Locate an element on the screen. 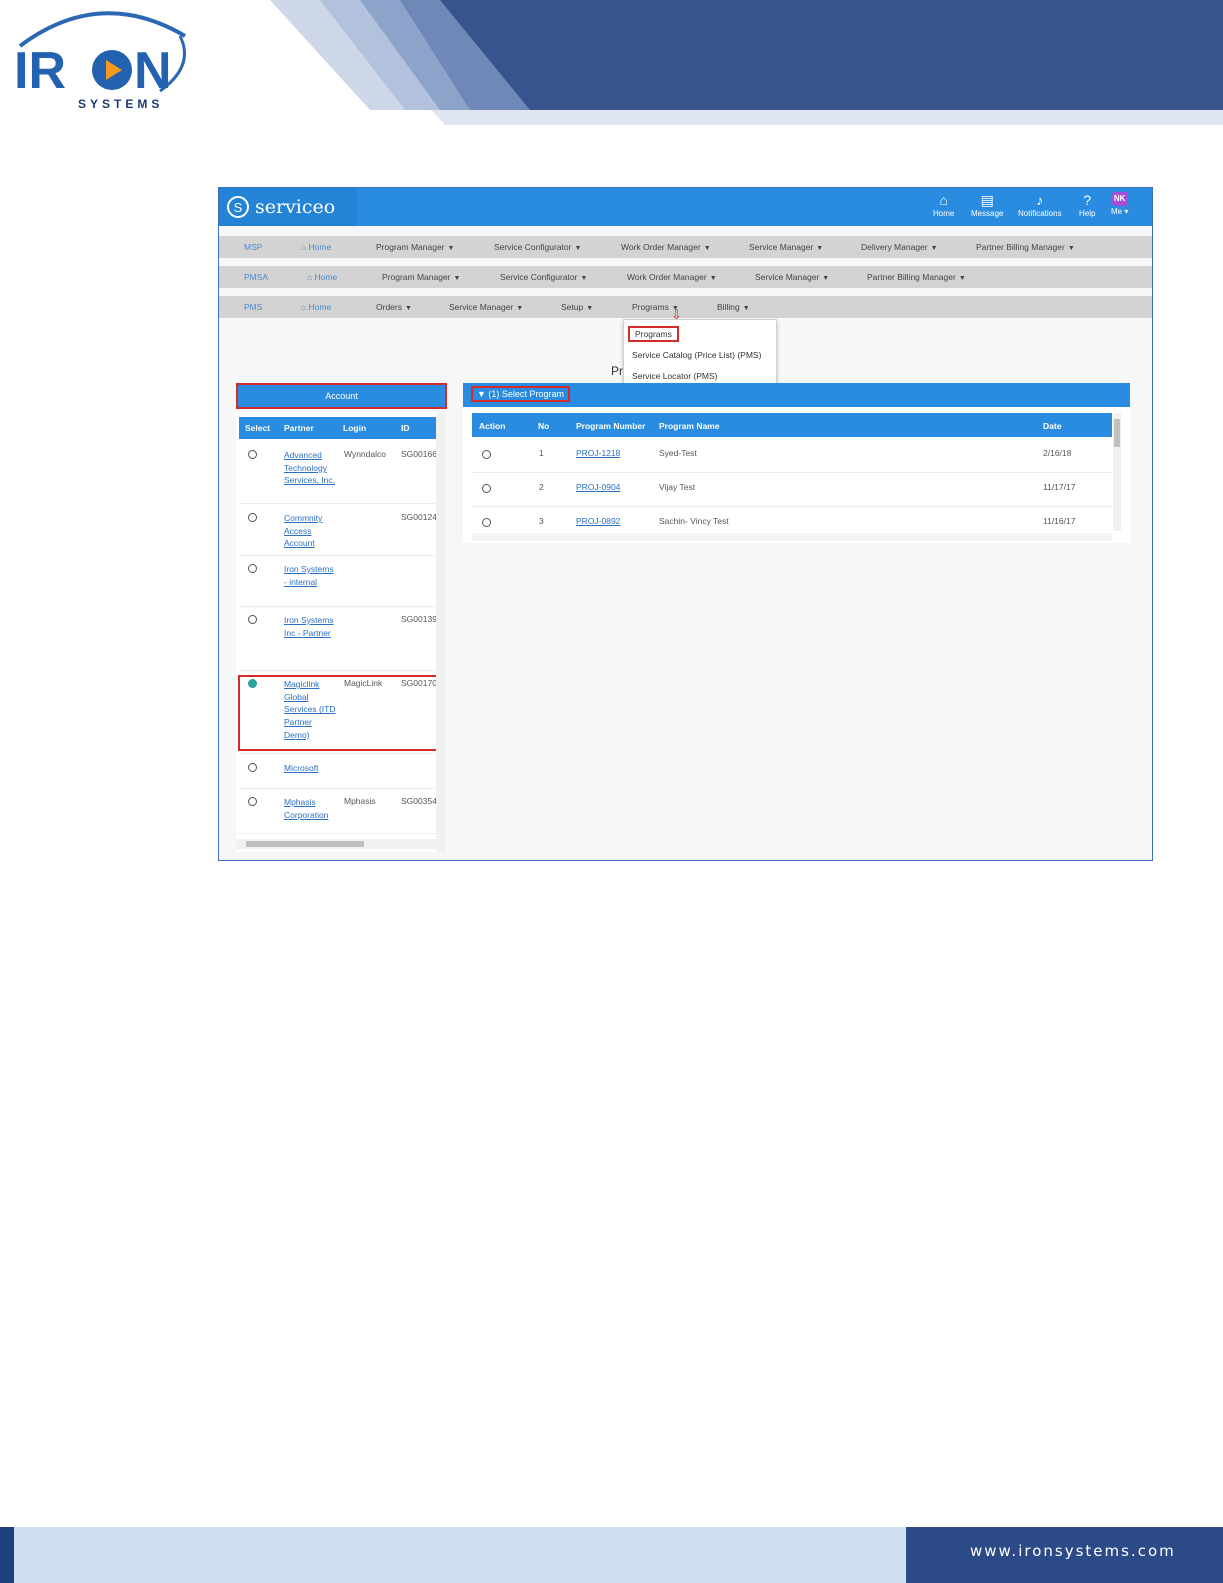 This screenshot has height=1583, width=1223. bell-icon: ♪ is located at coordinates (1040, 200).